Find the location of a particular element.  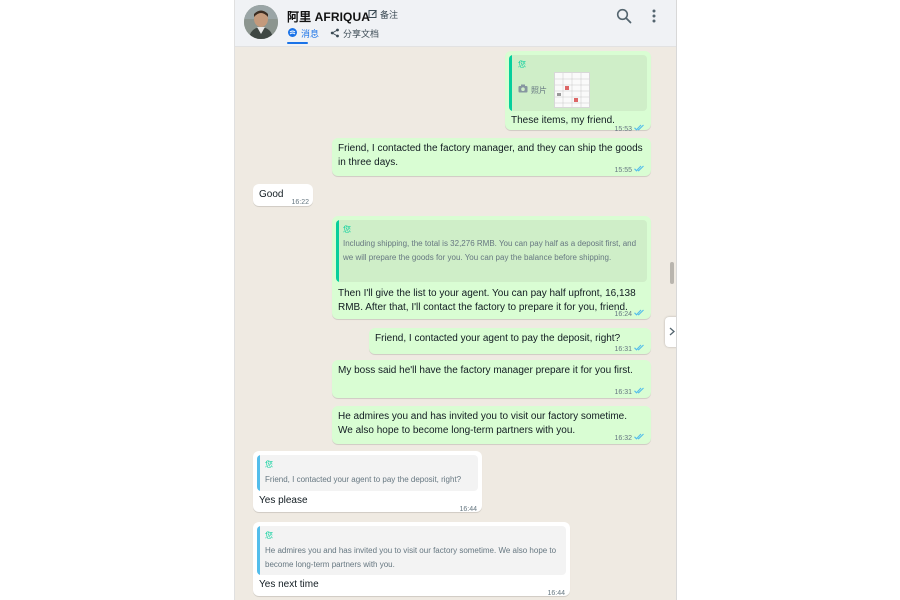

message-meta: 16:24 is located at coordinates (629, 315).